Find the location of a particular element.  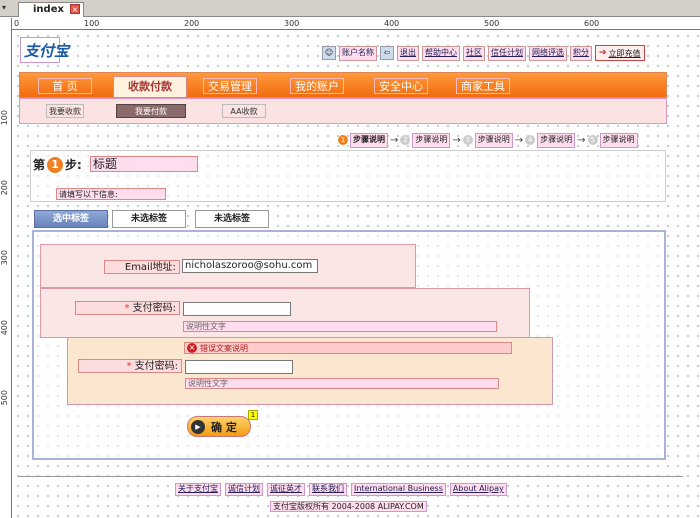

page-title: 标题 is located at coordinates (144, 164).